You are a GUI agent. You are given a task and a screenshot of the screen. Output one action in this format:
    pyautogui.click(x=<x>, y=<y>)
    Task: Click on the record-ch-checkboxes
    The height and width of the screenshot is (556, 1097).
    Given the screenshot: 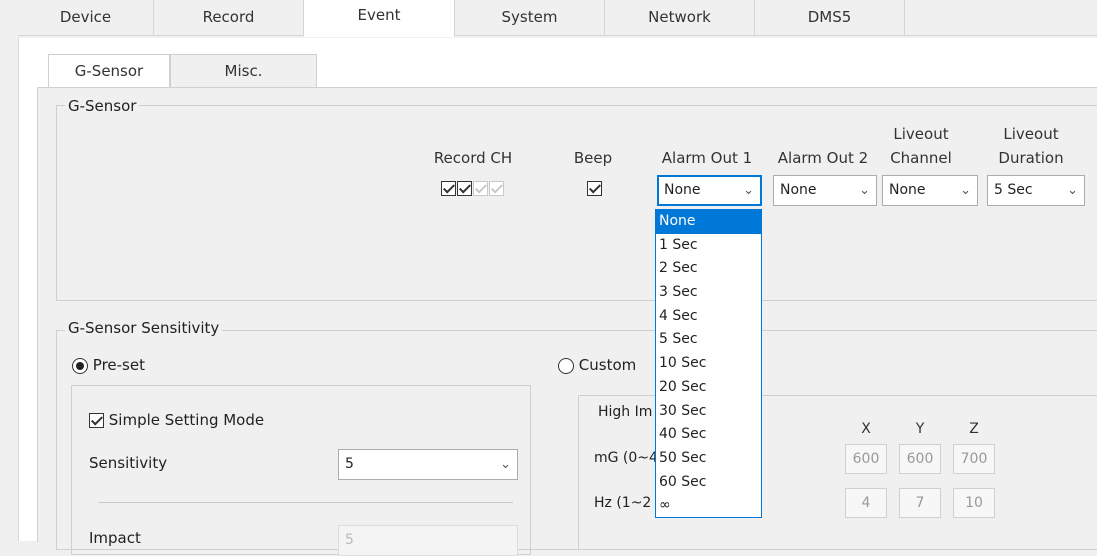 What is the action you would take?
    pyautogui.click(x=472, y=188)
    